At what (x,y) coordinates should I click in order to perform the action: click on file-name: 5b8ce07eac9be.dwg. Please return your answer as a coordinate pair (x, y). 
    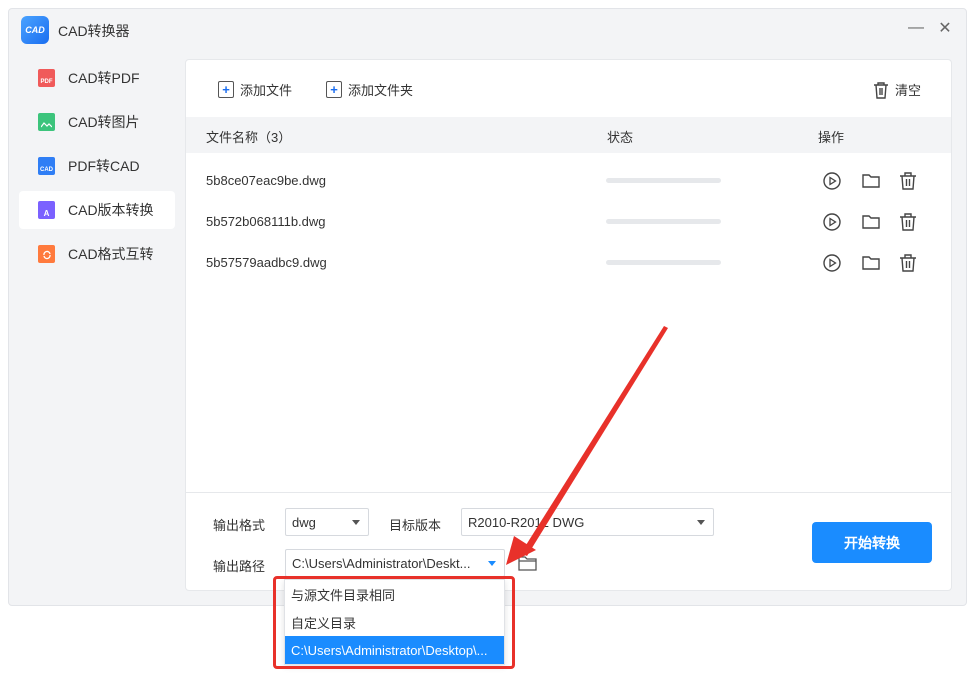
    Looking at the image, I should click on (266, 180).